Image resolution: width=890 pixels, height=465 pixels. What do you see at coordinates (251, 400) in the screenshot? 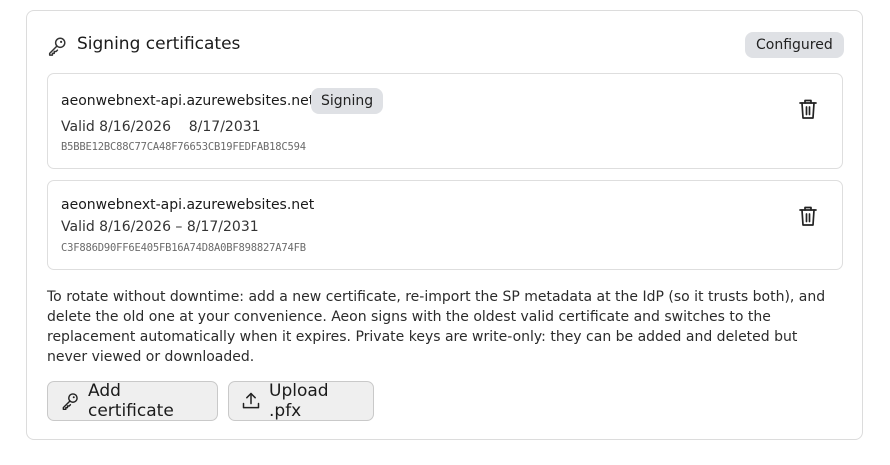
I see `upload-icon` at bounding box center [251, 400].